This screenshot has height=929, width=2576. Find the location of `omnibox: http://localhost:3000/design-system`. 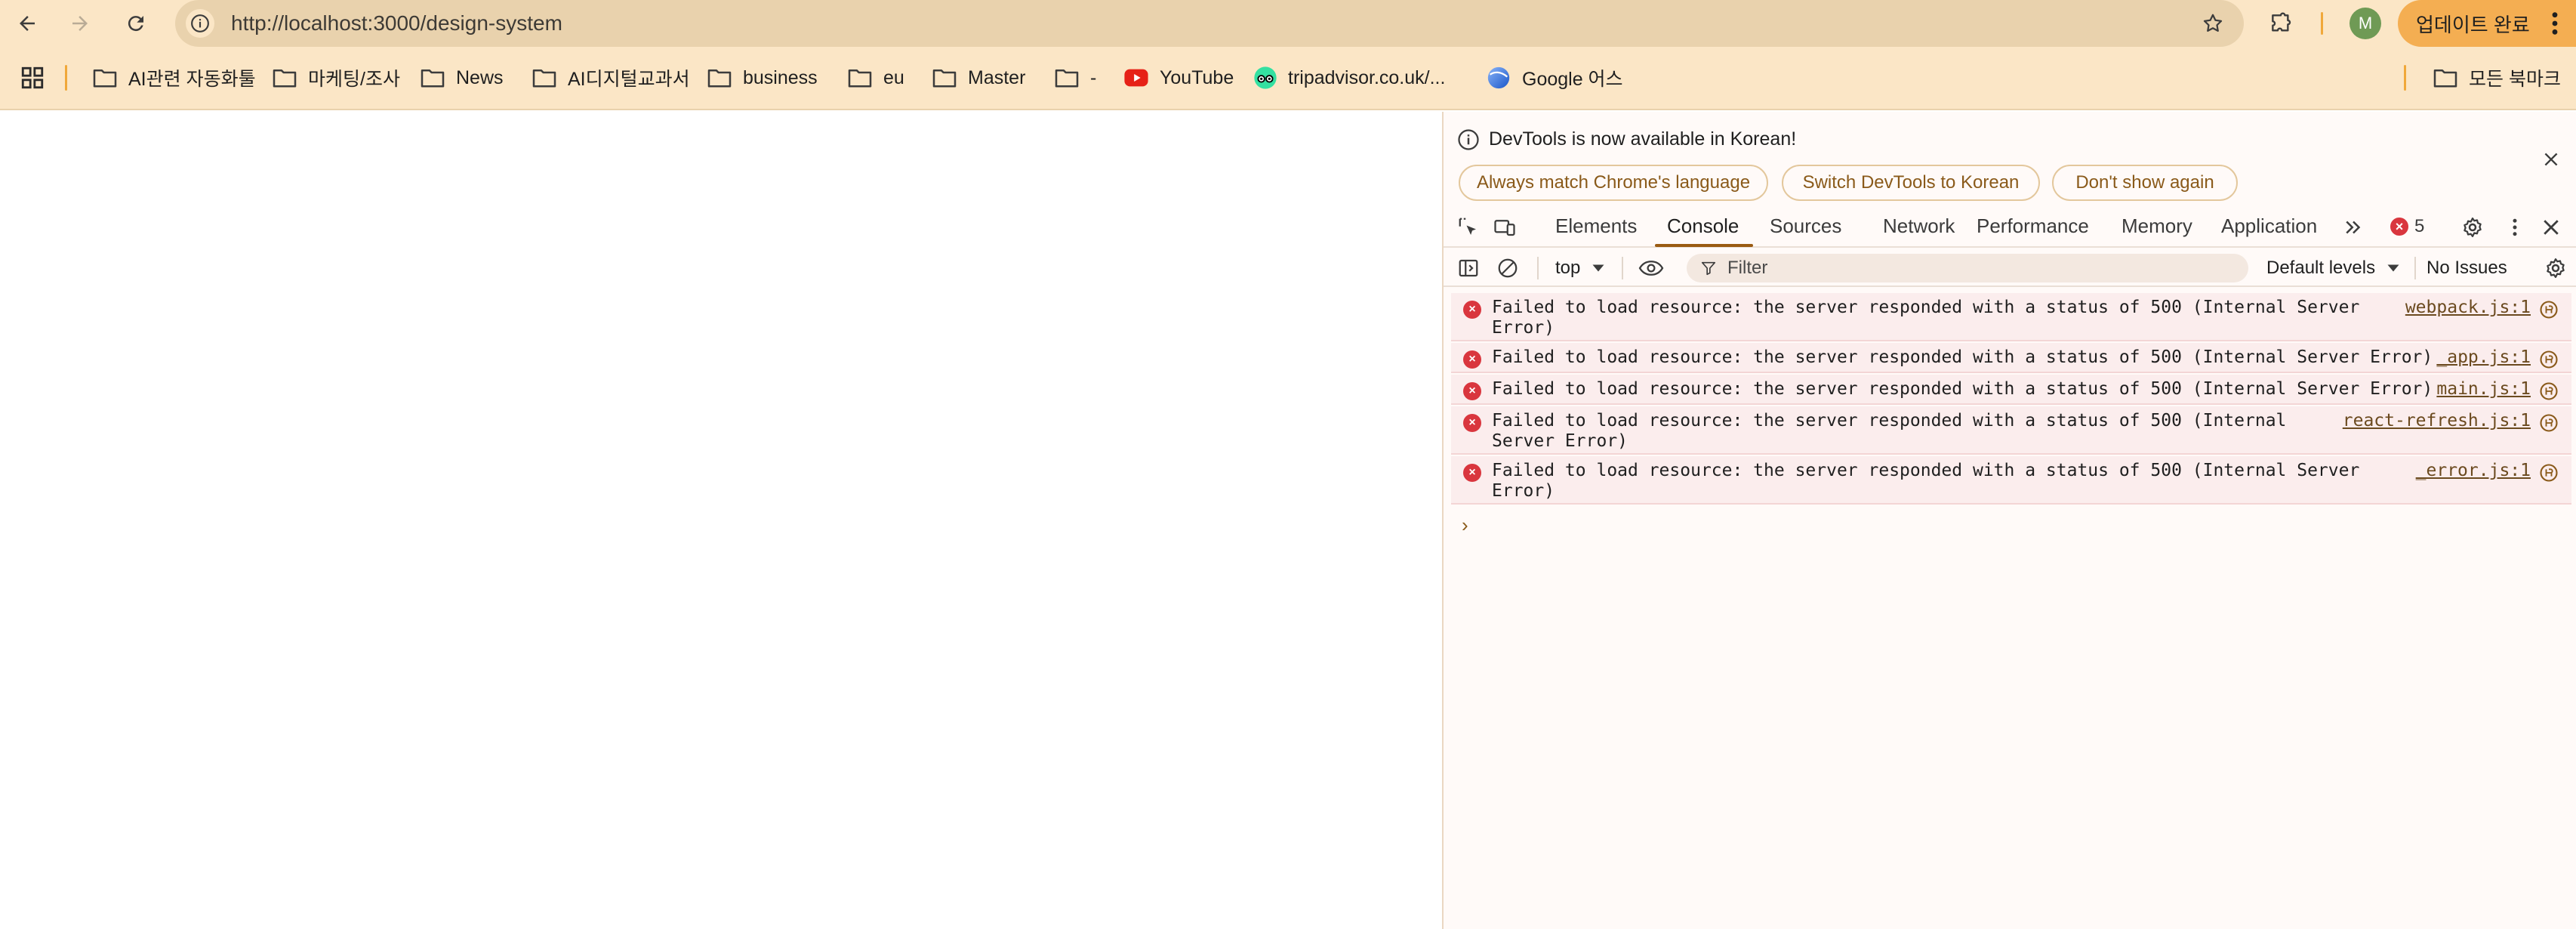

omnibox: http://localhost:3000/design-system is located at coordinates (1209, 23).